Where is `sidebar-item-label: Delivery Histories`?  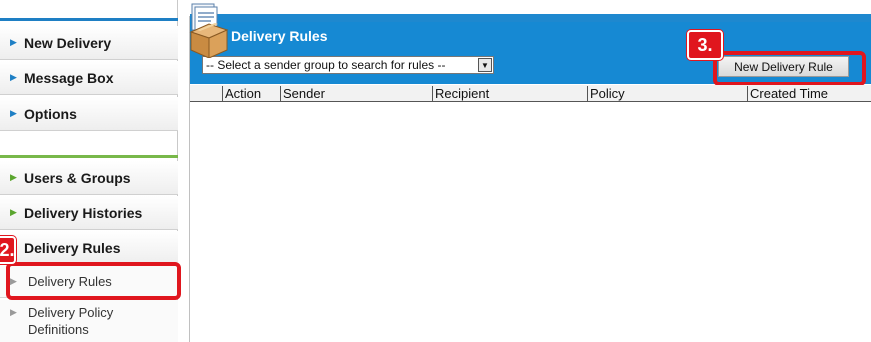 sidebar-item-label: Delivery Histories is located at coordinates (83, 212).